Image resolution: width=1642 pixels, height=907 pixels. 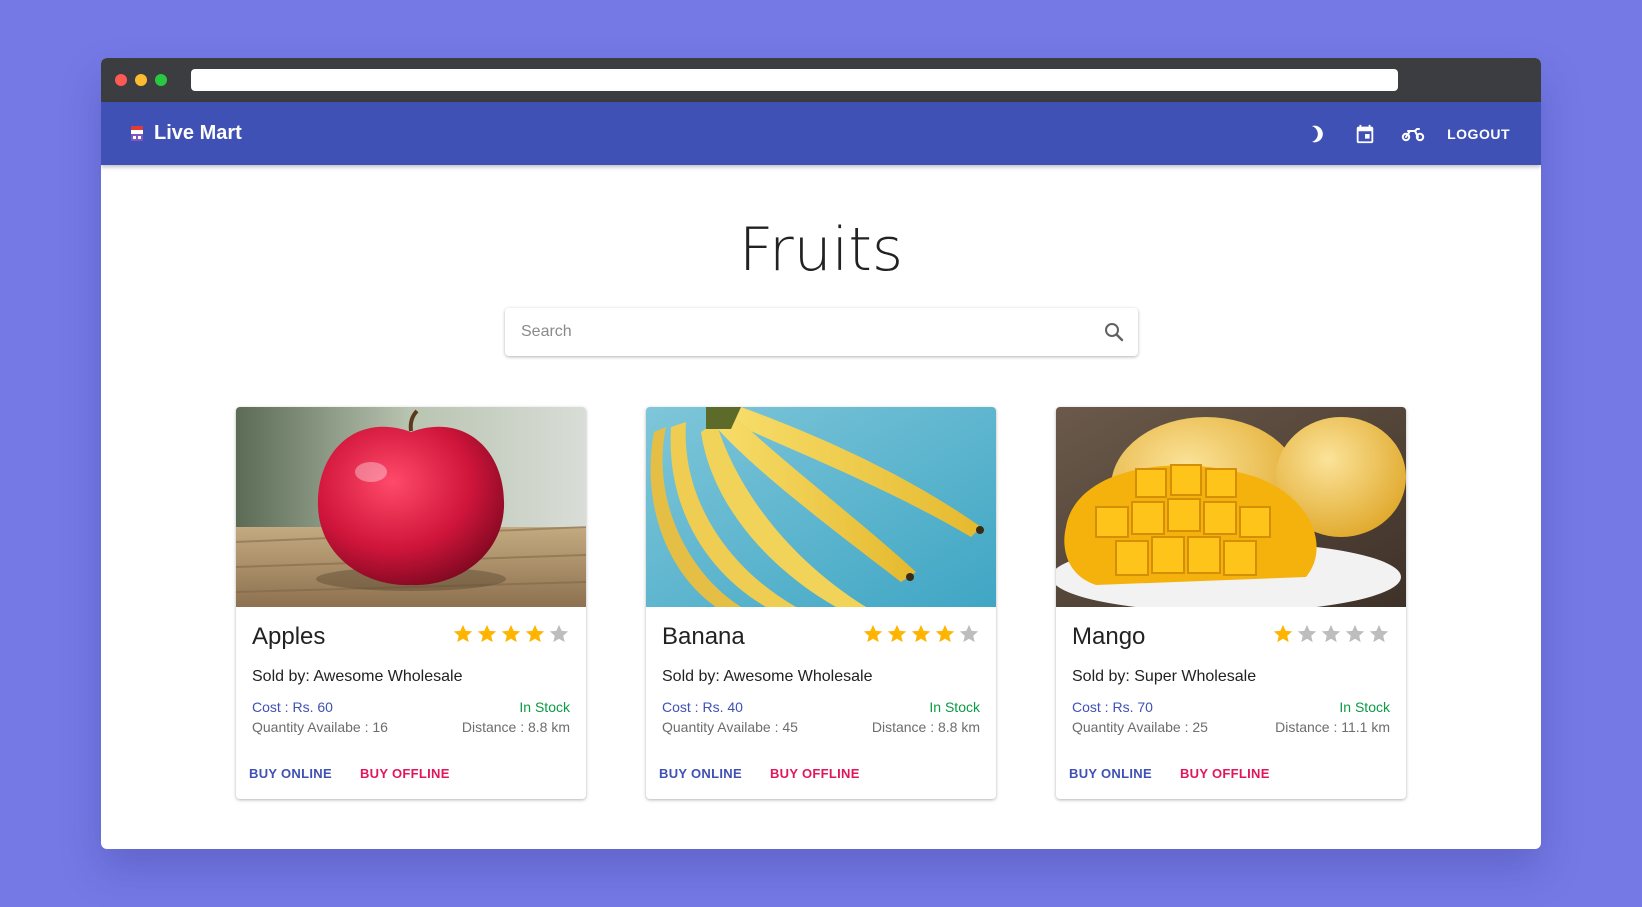 I want to click on seller-name: Sold by: Super Wholesale, so click(x=1164, y=676).